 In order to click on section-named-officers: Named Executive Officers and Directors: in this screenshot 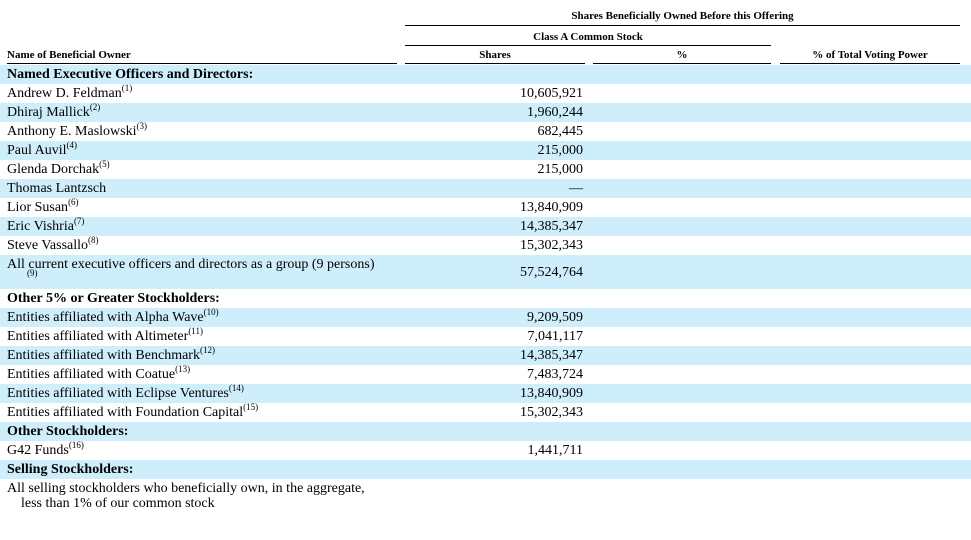, I will do `click(485, 74)`.